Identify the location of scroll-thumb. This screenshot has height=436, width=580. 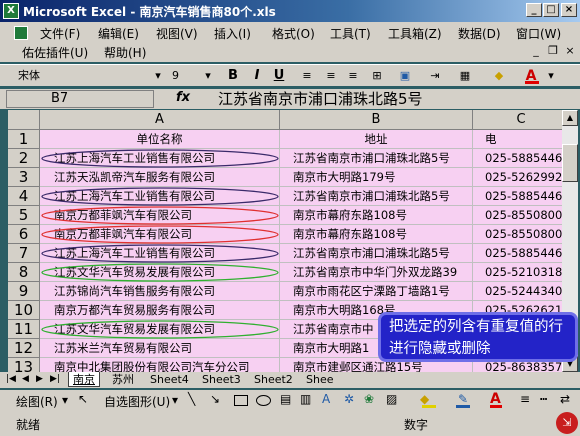
(570, 163).